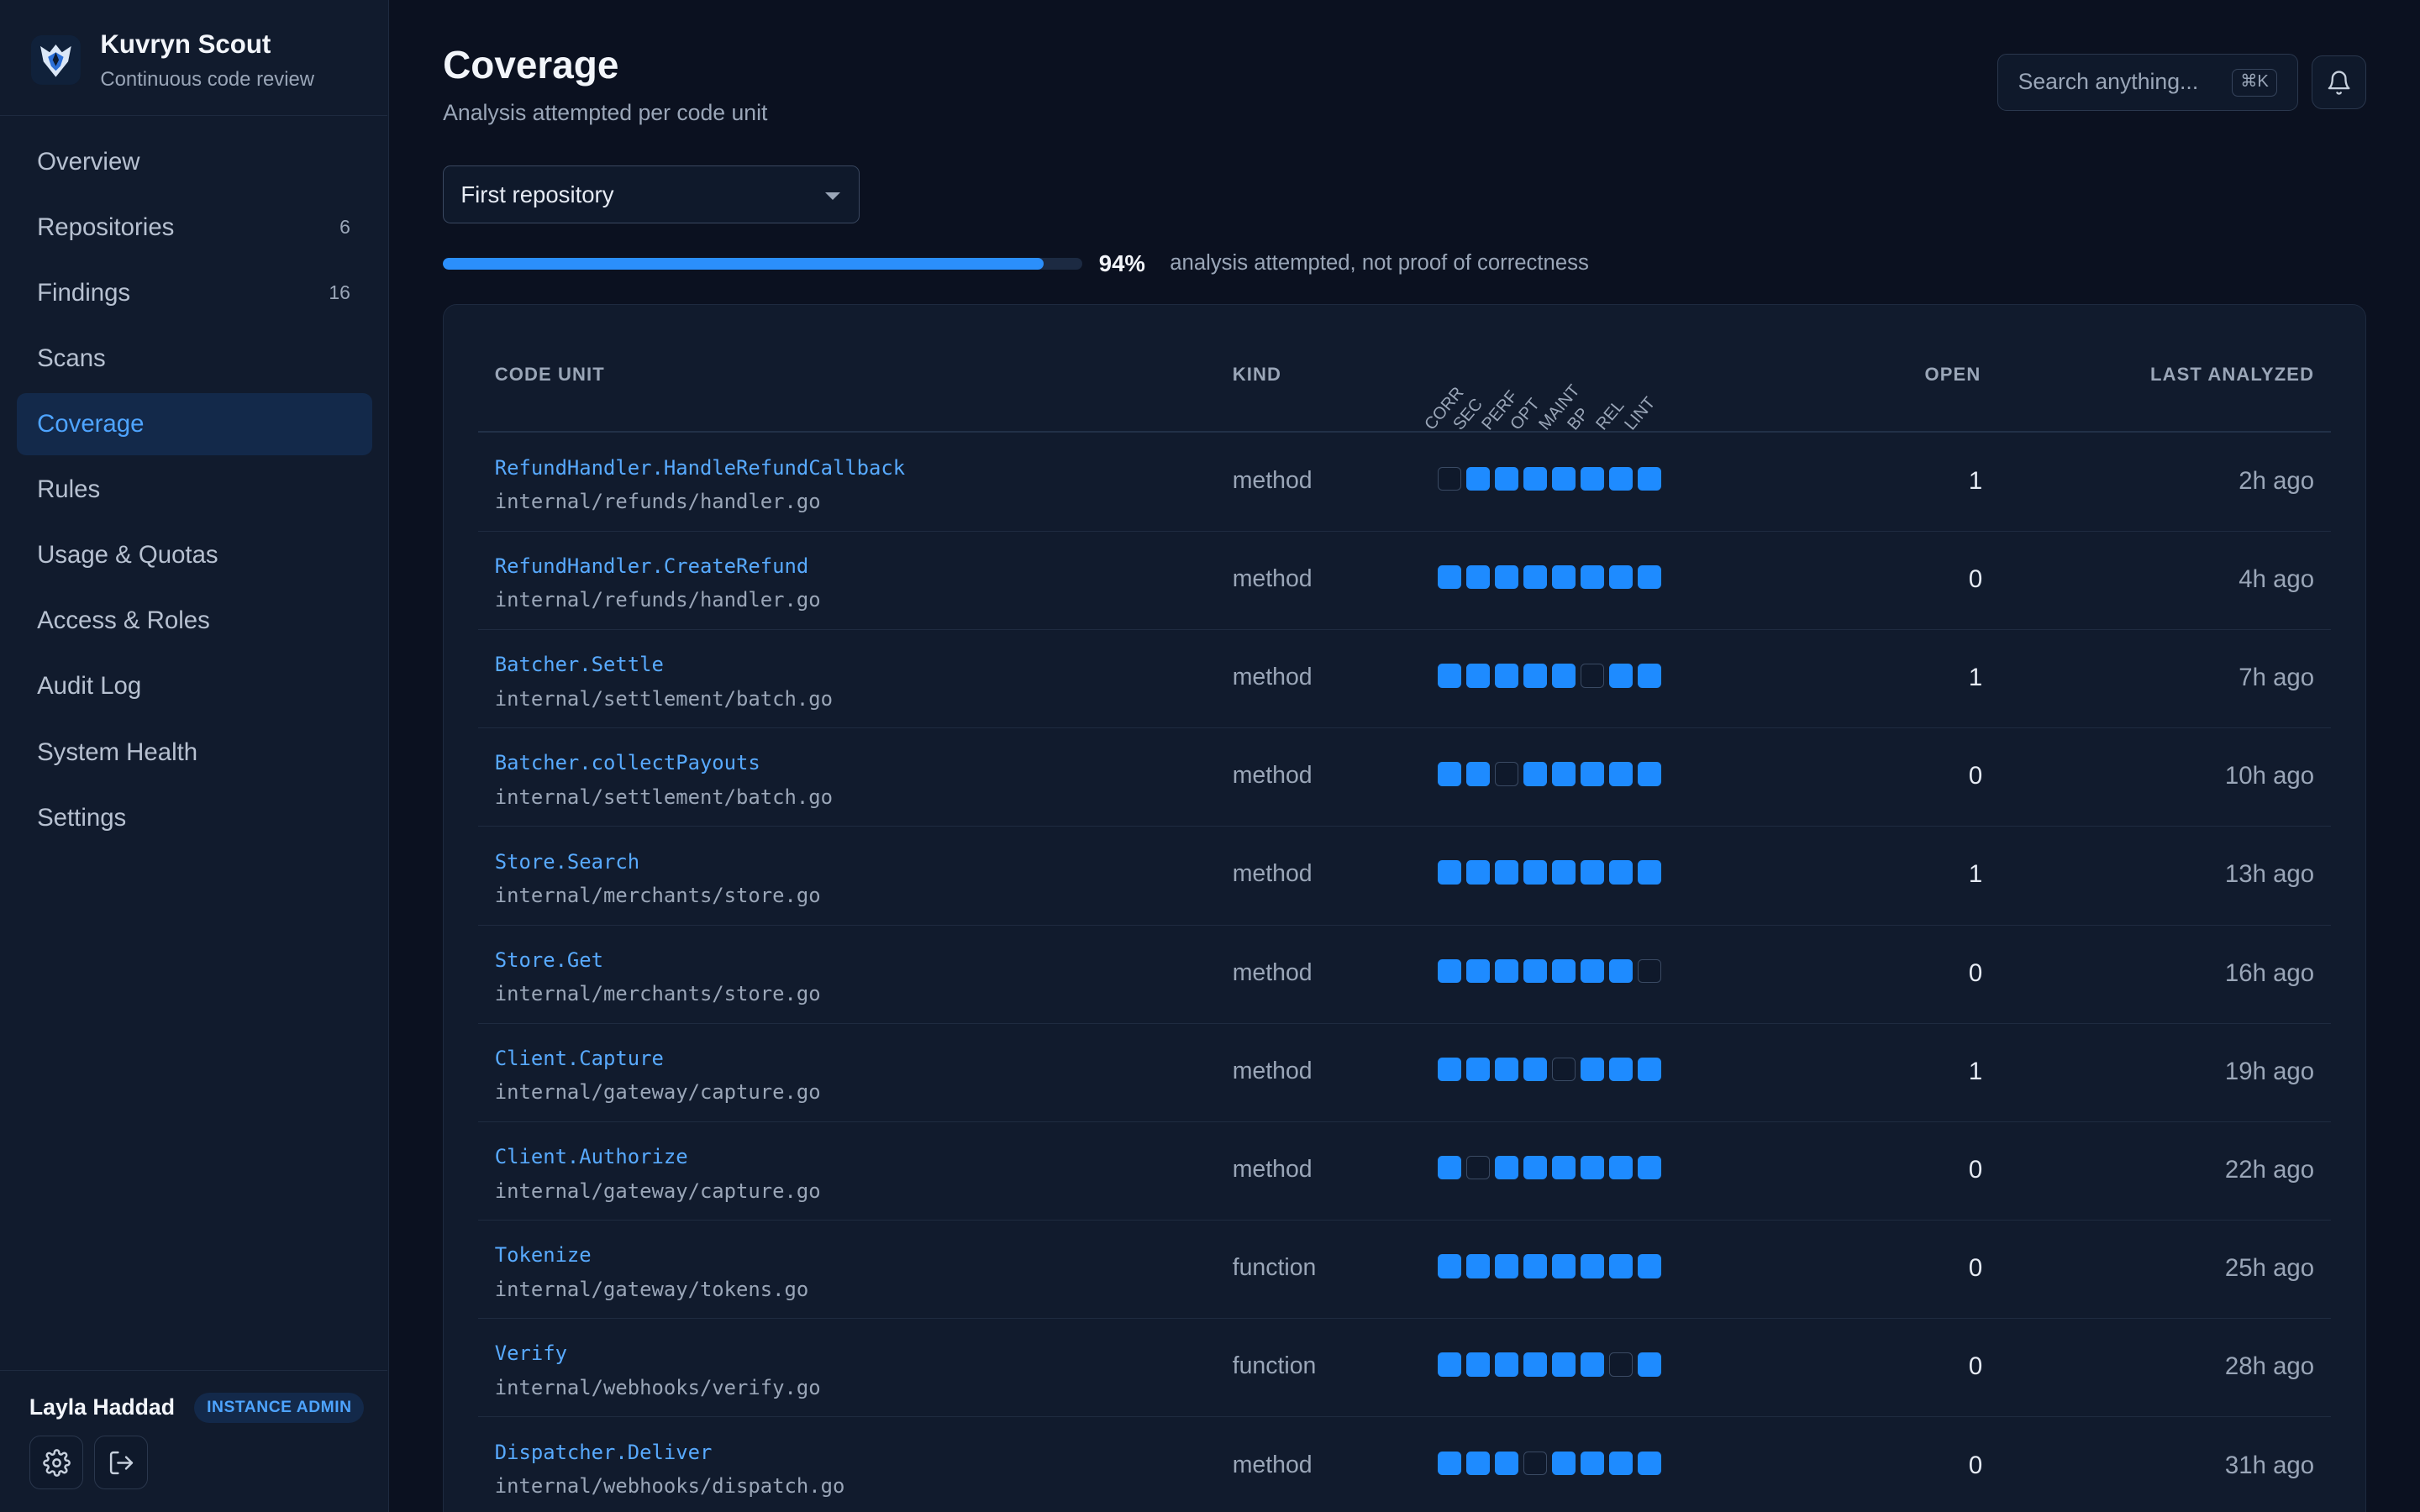 The height and width of the screenshot is (1512, 2420). I want to click on sidebar-item-repositories: Repositories 6, so click(194, 227).